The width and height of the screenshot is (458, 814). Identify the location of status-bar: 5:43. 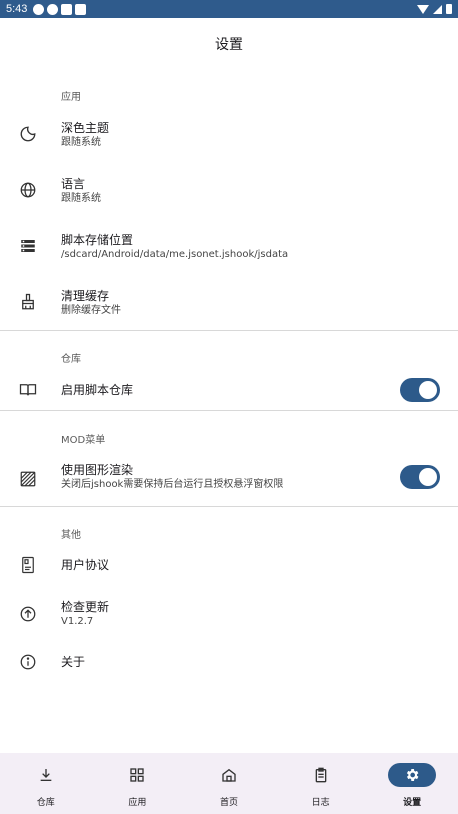
(229, 9).